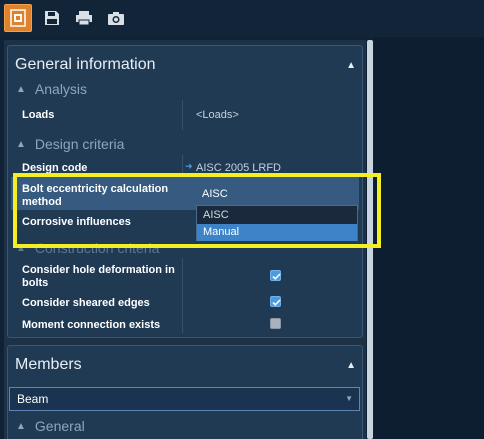 The height and width of the screenshot is (439, 484). I want to click on group-general: ▲ General, so click(50, 426).